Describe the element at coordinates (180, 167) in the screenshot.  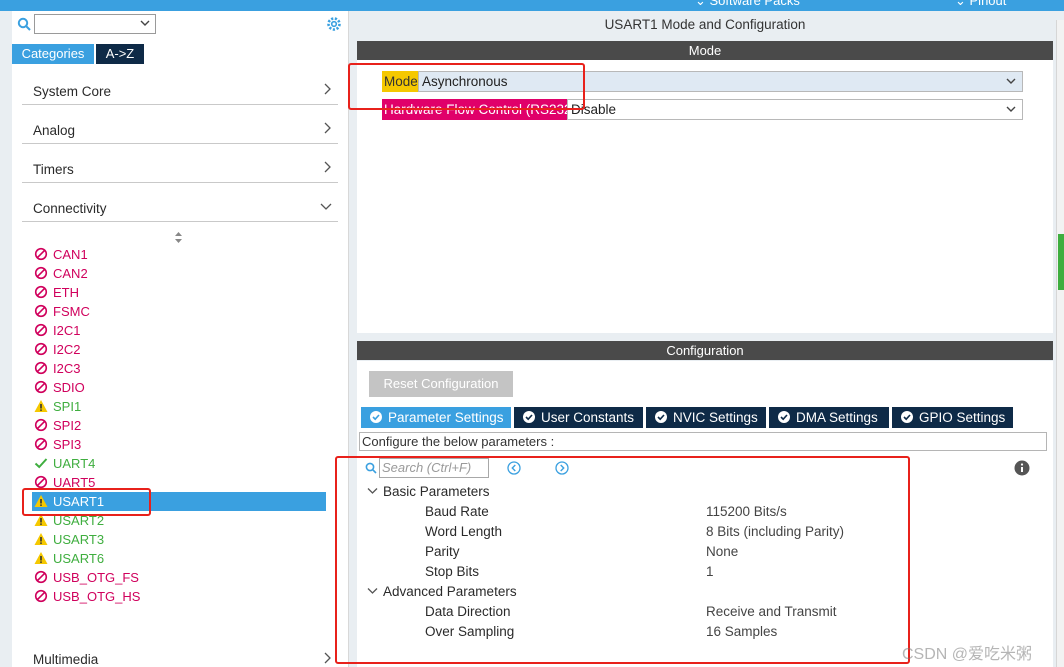
I see `category-timers: Timers` at that location.